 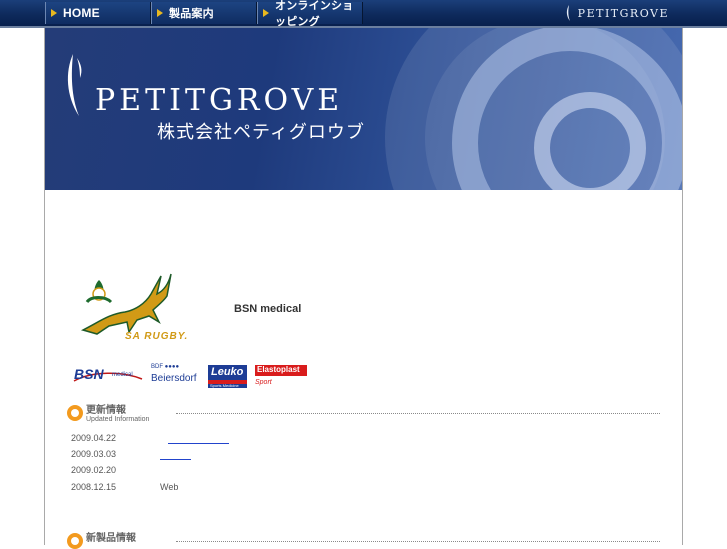 I want to click on top-nav-bar: HOME 製品案内 オンラインショッピング PETITGROVE, so click(x=363, y=14).